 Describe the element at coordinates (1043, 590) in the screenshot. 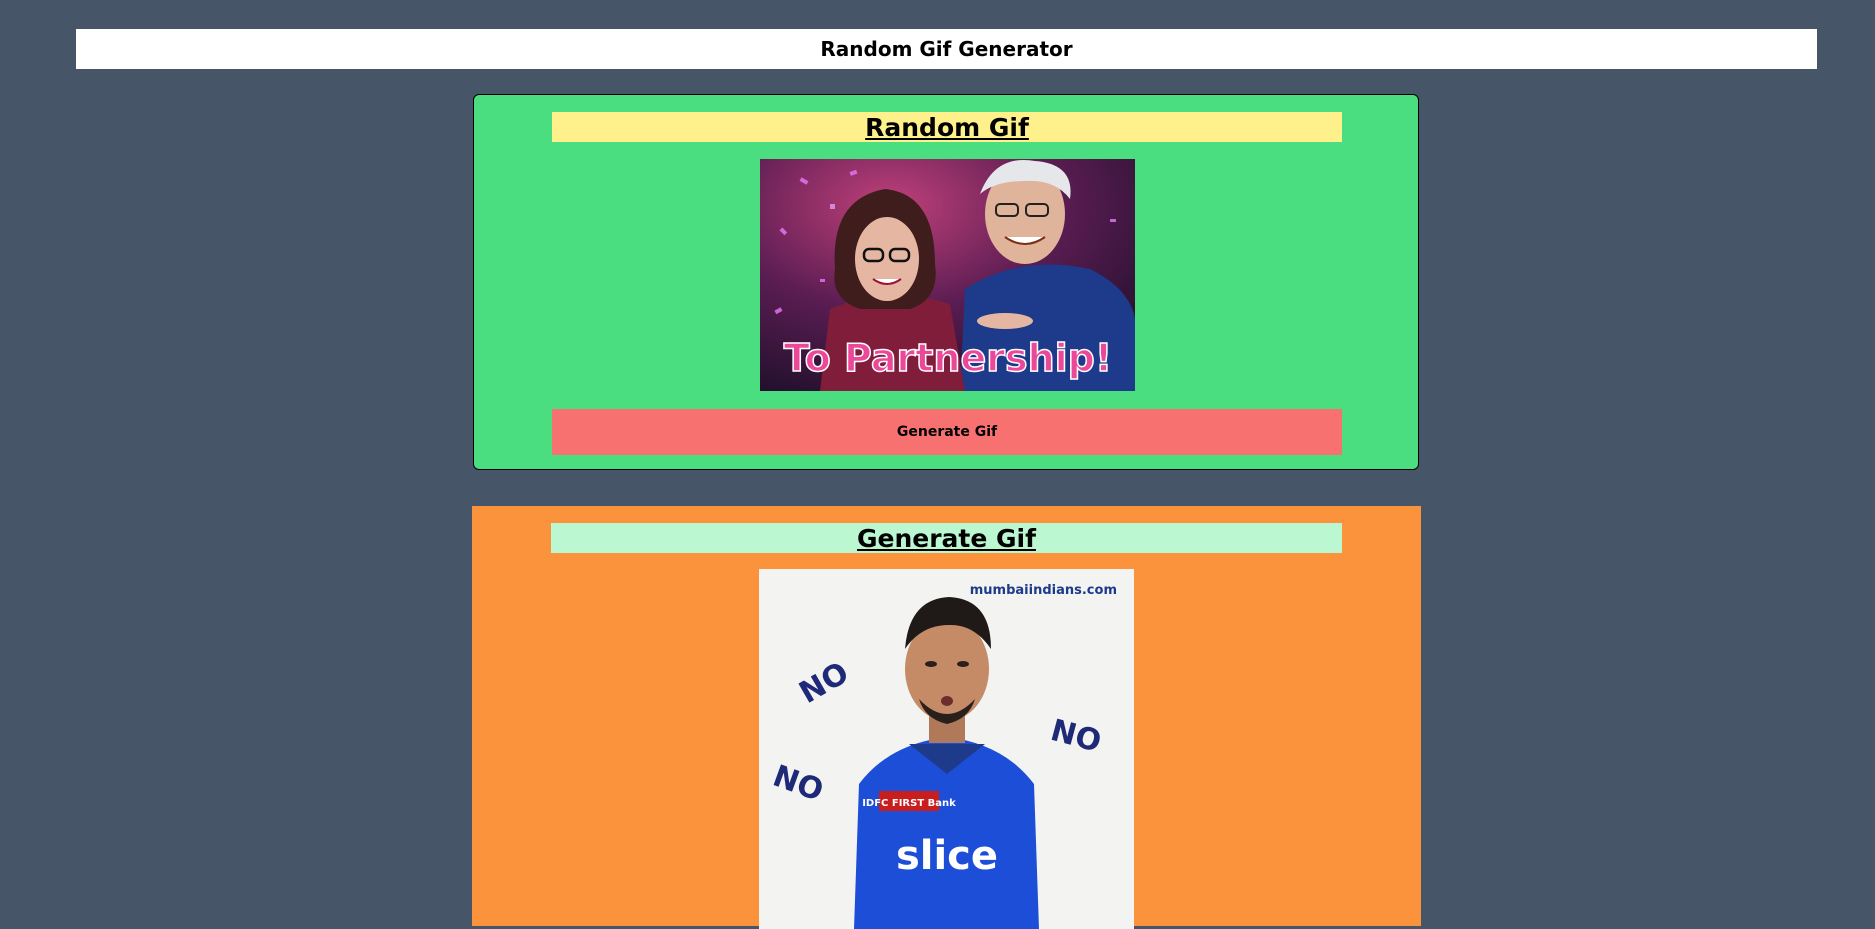

I see `gif-watermark: mumbaiindians.com` at that location.